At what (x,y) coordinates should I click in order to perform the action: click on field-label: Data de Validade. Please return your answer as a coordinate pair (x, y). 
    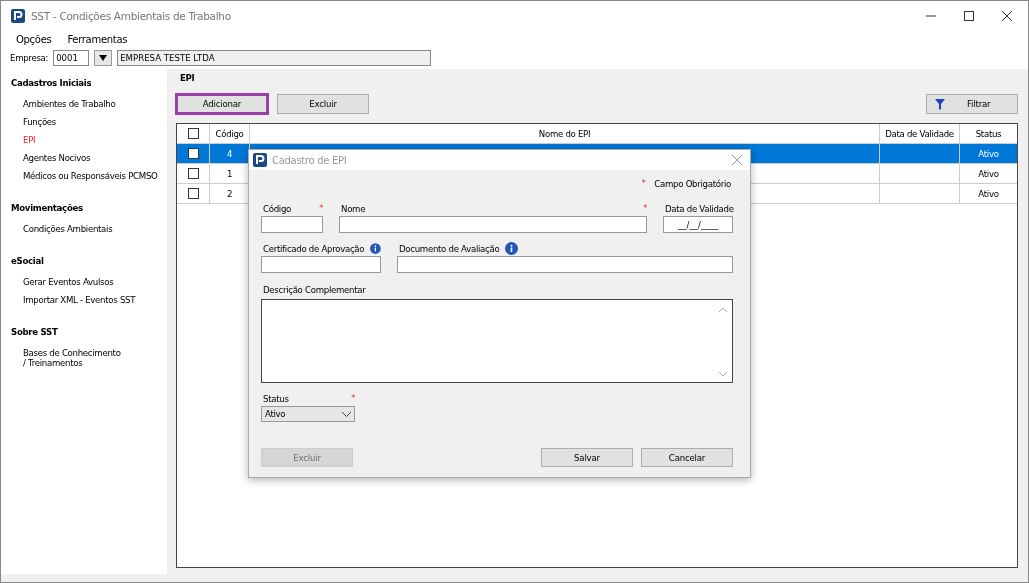
    Looking at the image, I should click on (699, 208).